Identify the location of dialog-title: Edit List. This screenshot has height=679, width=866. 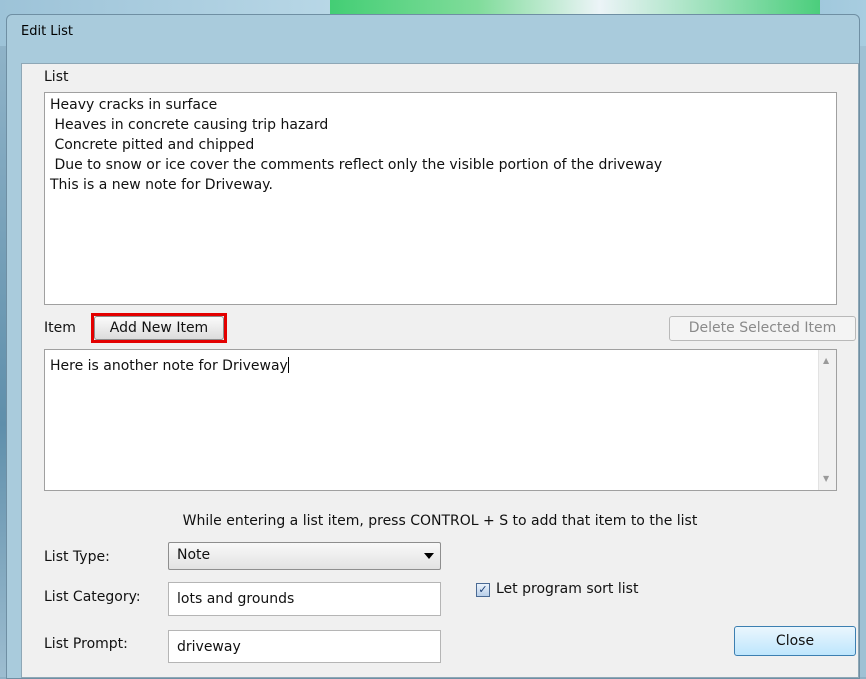
(47, 31).